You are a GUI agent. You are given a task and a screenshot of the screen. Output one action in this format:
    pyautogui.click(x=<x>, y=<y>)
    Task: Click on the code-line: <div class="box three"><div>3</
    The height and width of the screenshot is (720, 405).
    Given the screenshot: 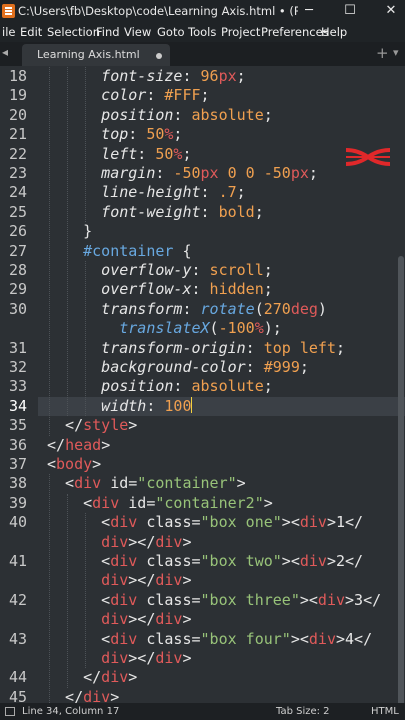 What is the action you would take?
    pyautogui.click(x=241, y=600)
    